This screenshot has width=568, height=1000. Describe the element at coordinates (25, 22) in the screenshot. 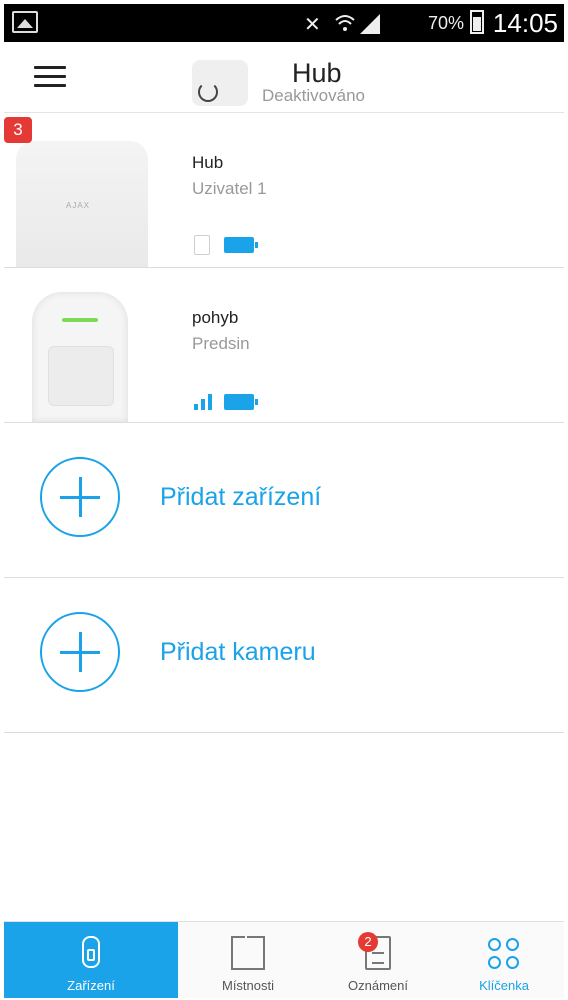

I see `gallery-icon` at that location.